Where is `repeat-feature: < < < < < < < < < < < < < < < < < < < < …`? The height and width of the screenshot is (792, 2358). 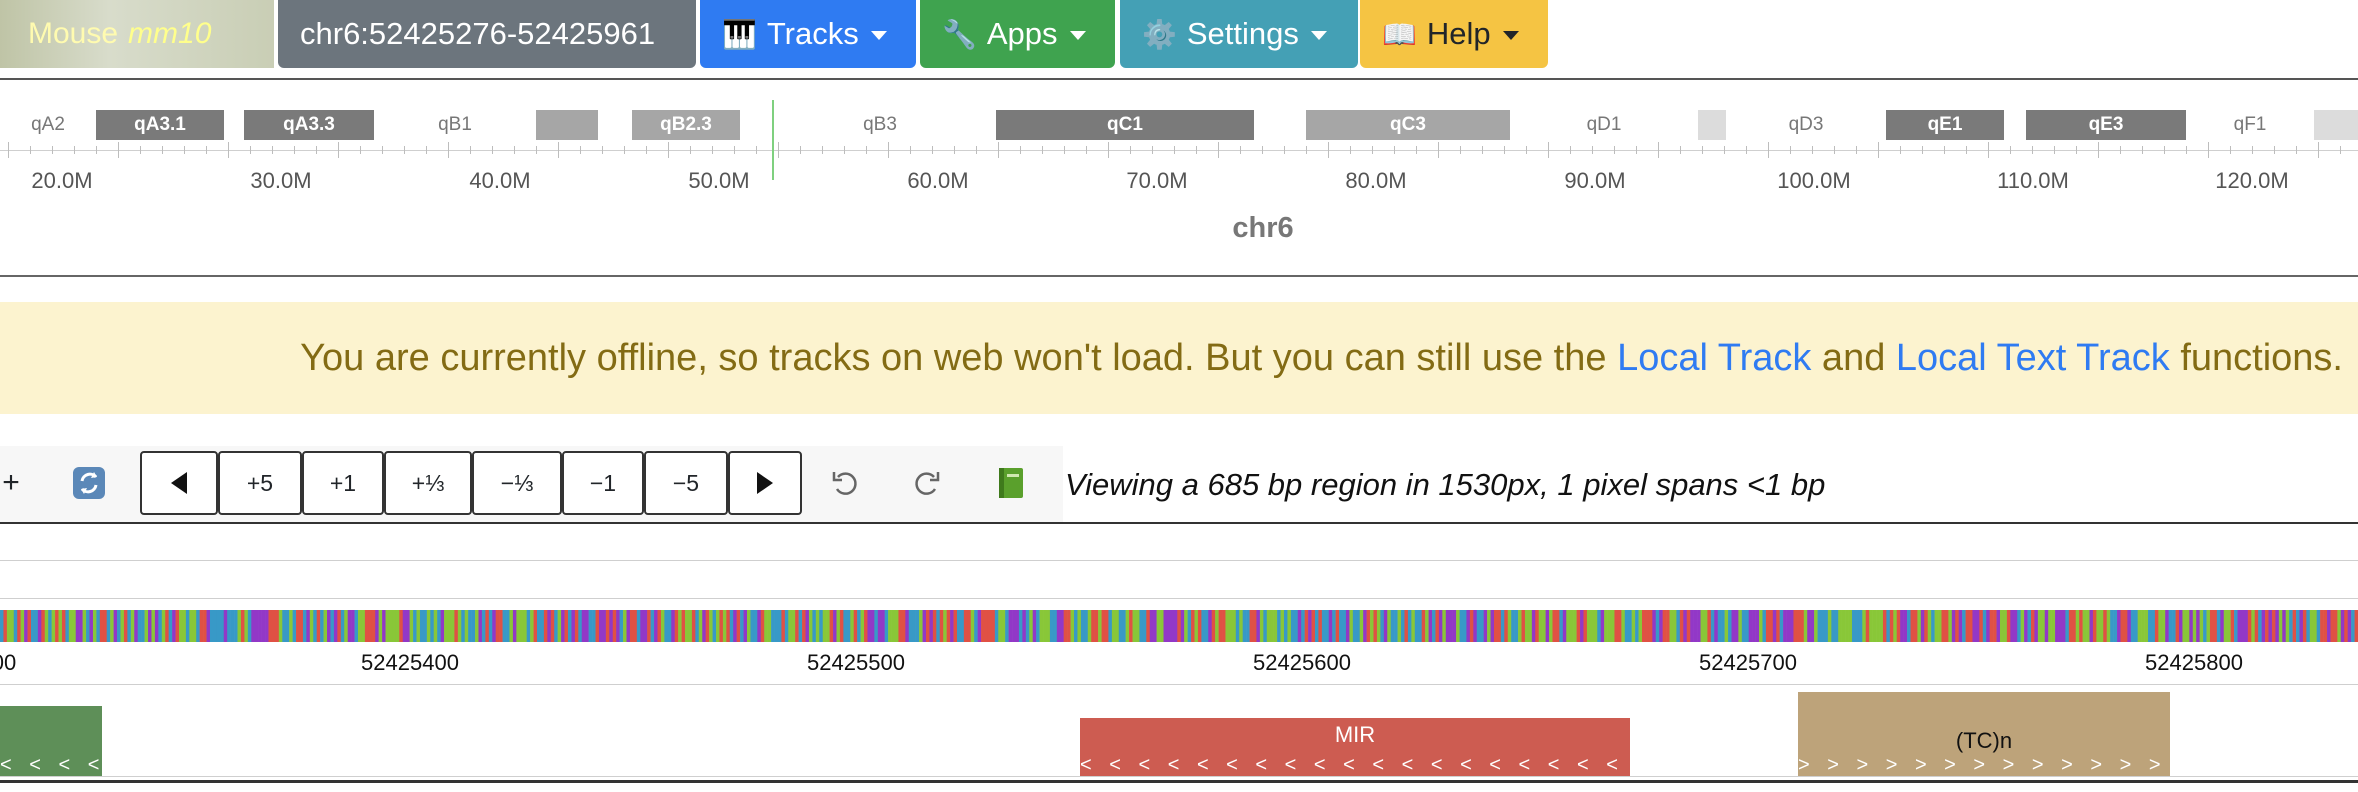 repeat-feature: < < < < < < < < < < < < < < < < < < < < … is located at coordinates (51, 741).